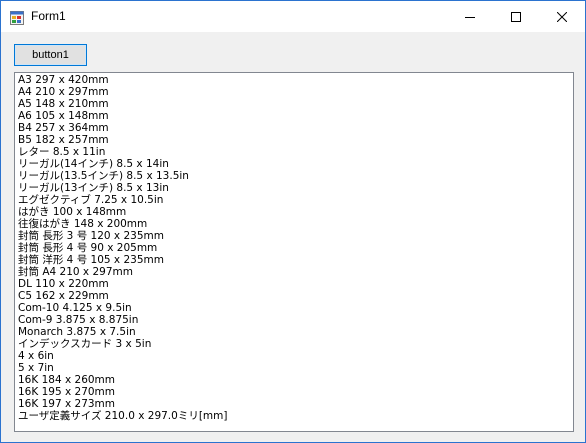  I want to click on list-item: A5 148 x 210mm, so click(295, 104).